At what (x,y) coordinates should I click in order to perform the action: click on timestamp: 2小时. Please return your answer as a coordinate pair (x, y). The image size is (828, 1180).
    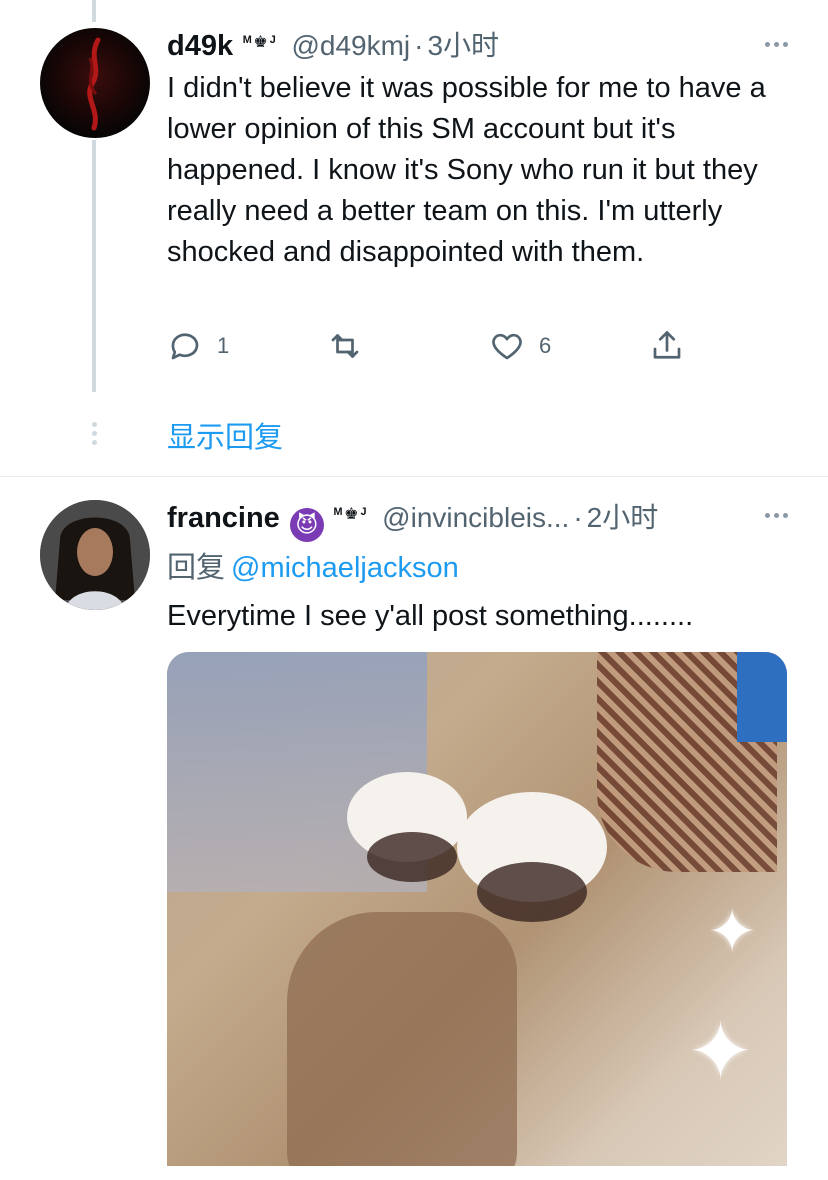
    Looking at the image, I should click on (623, 516).